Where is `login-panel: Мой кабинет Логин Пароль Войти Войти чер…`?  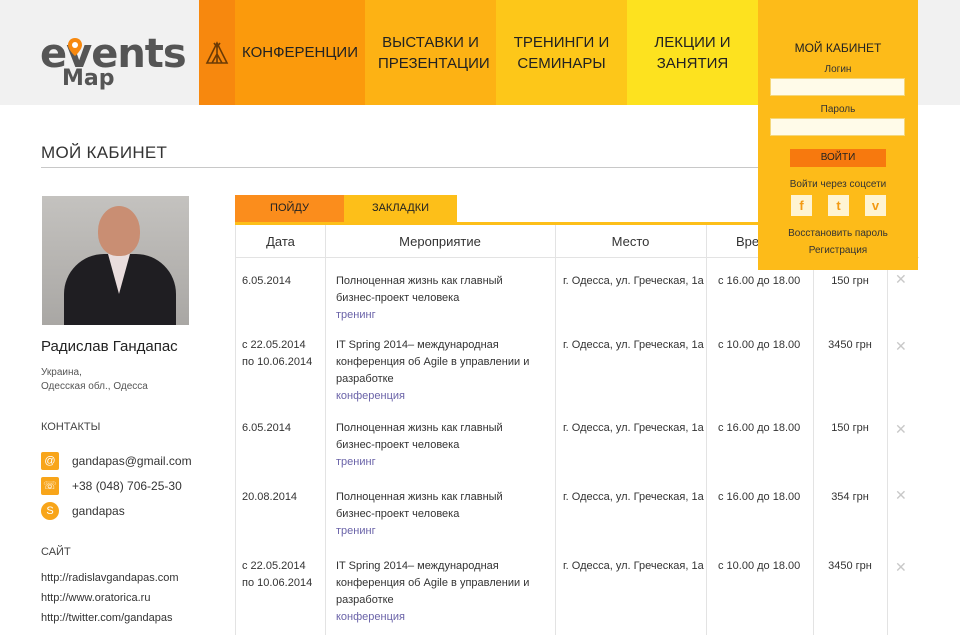
login-panel: Мой кабинет Логин Пароль Войти Войти чер… is located at coordinates (838, 135).